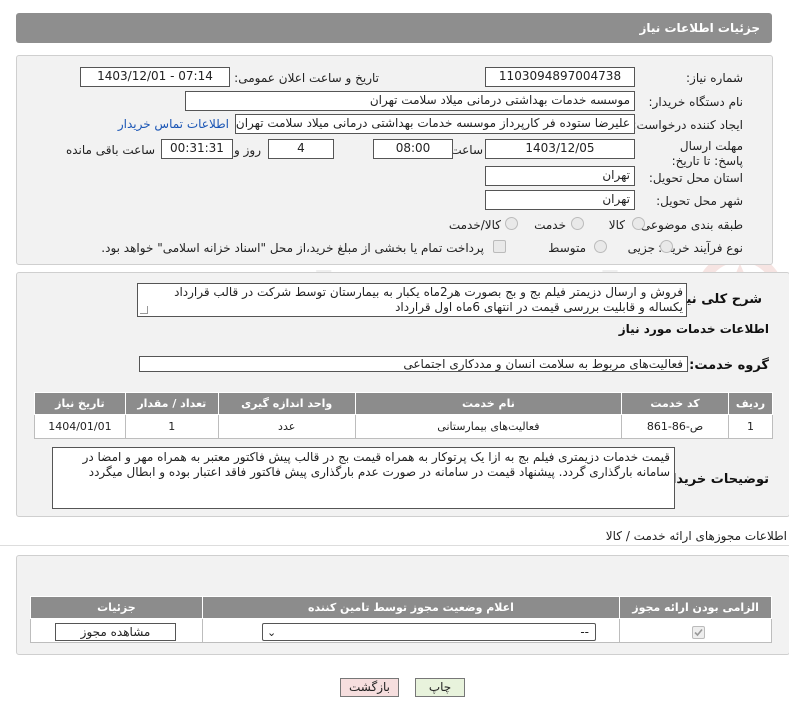  I want to click on col-name: نام خدمت, so click(488, 403).